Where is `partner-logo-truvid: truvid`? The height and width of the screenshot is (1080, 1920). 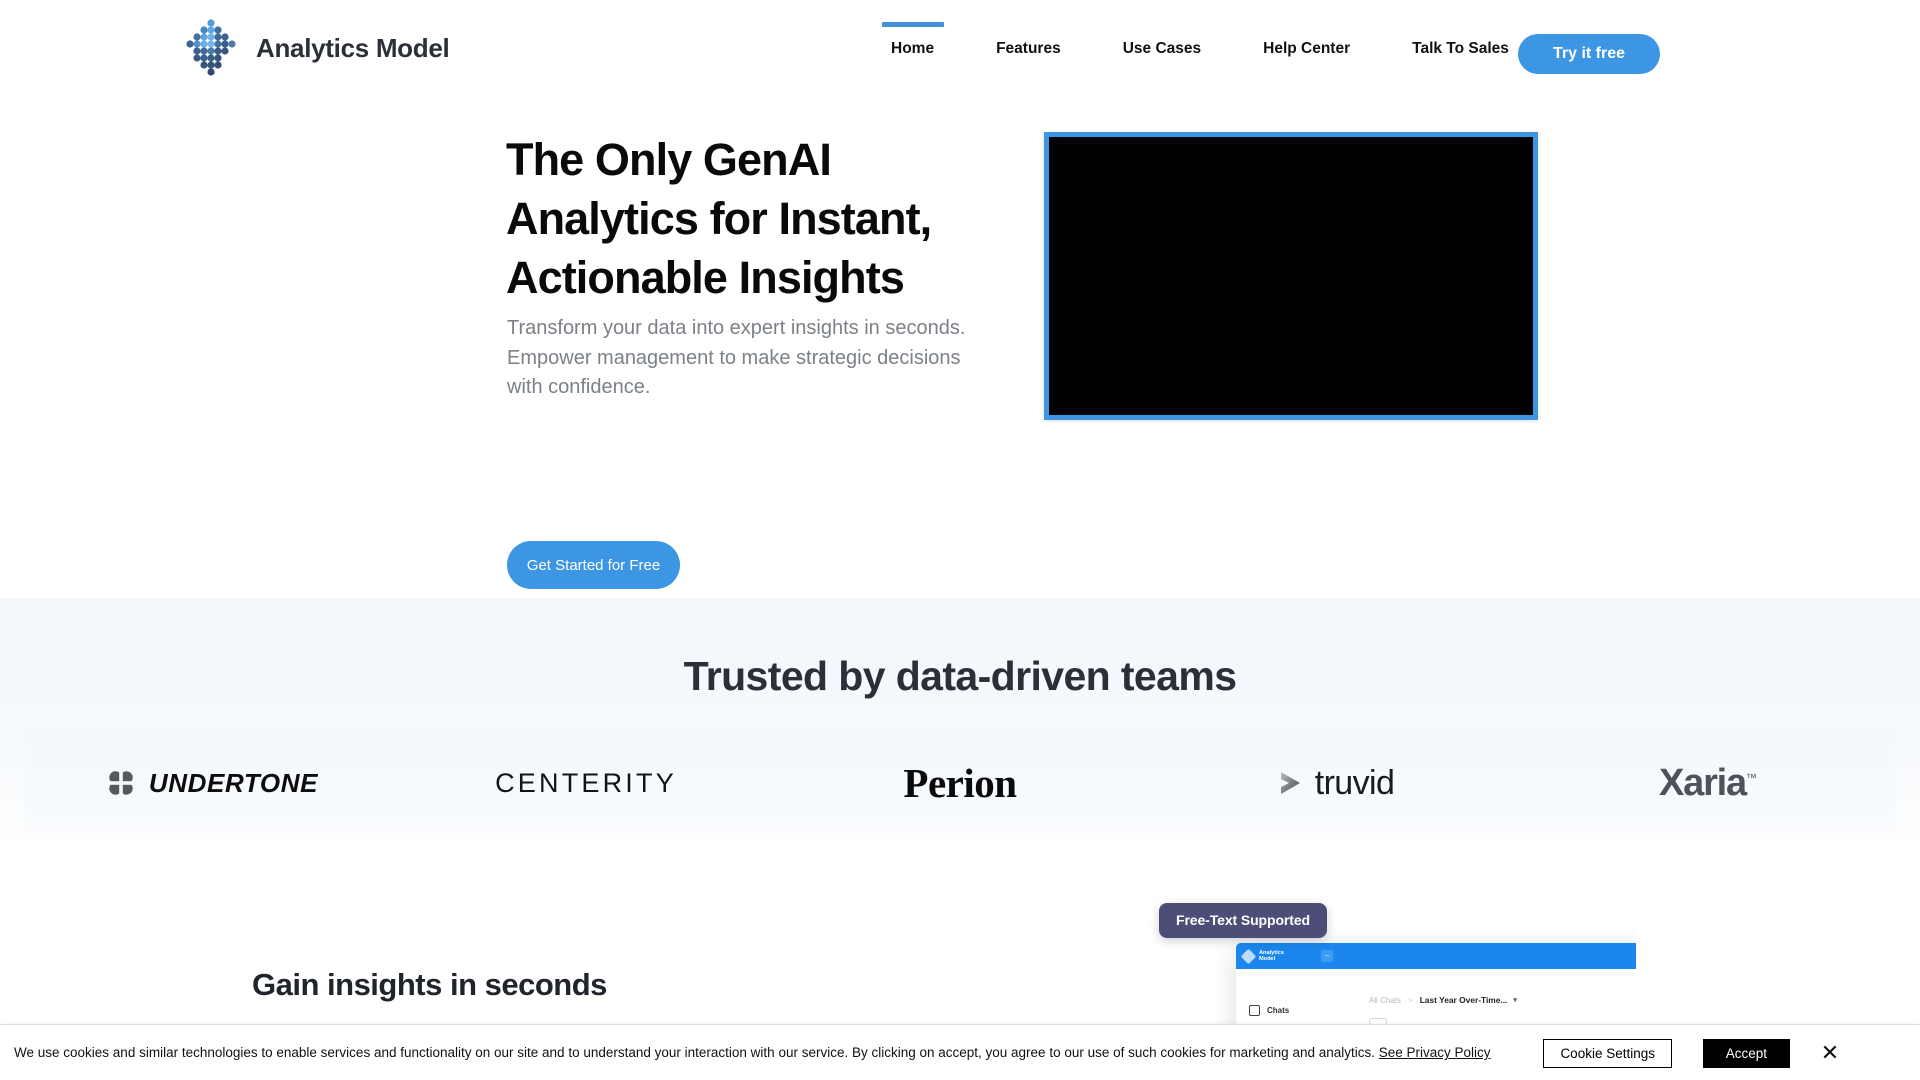 partner-logo-truvid: truvid is located at coordinates (1334, 783).